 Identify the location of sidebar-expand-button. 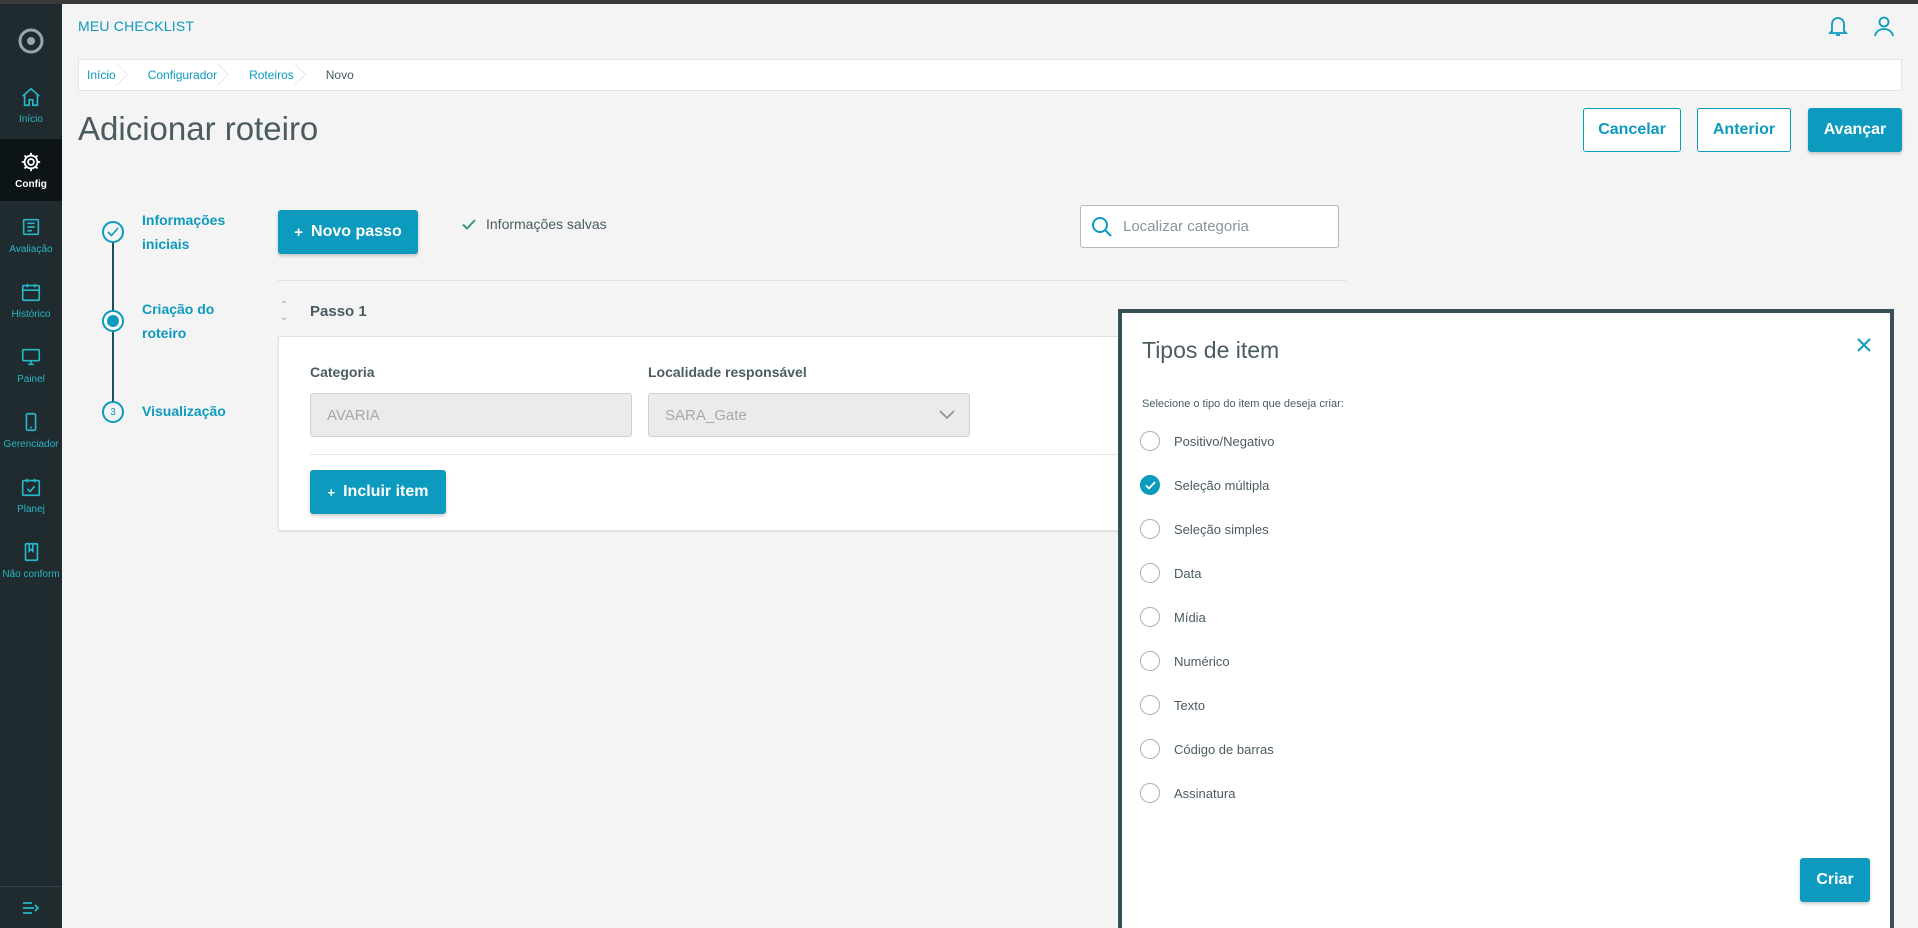
(31, 907).